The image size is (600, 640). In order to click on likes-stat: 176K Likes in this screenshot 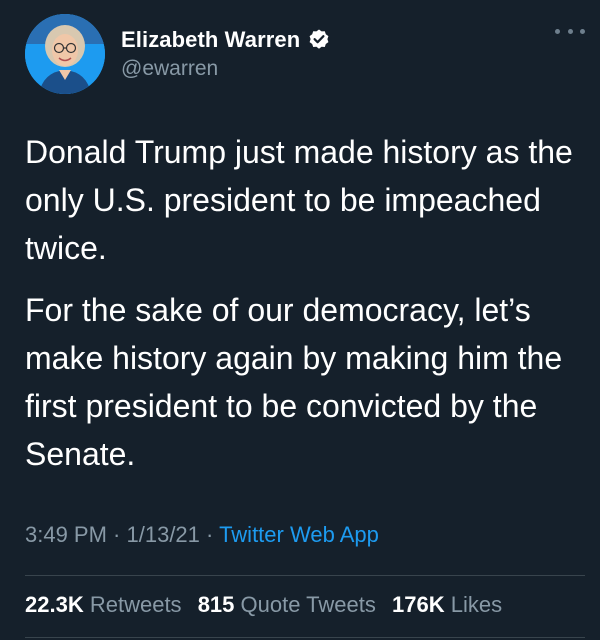, I will do `click(447, 604)`.